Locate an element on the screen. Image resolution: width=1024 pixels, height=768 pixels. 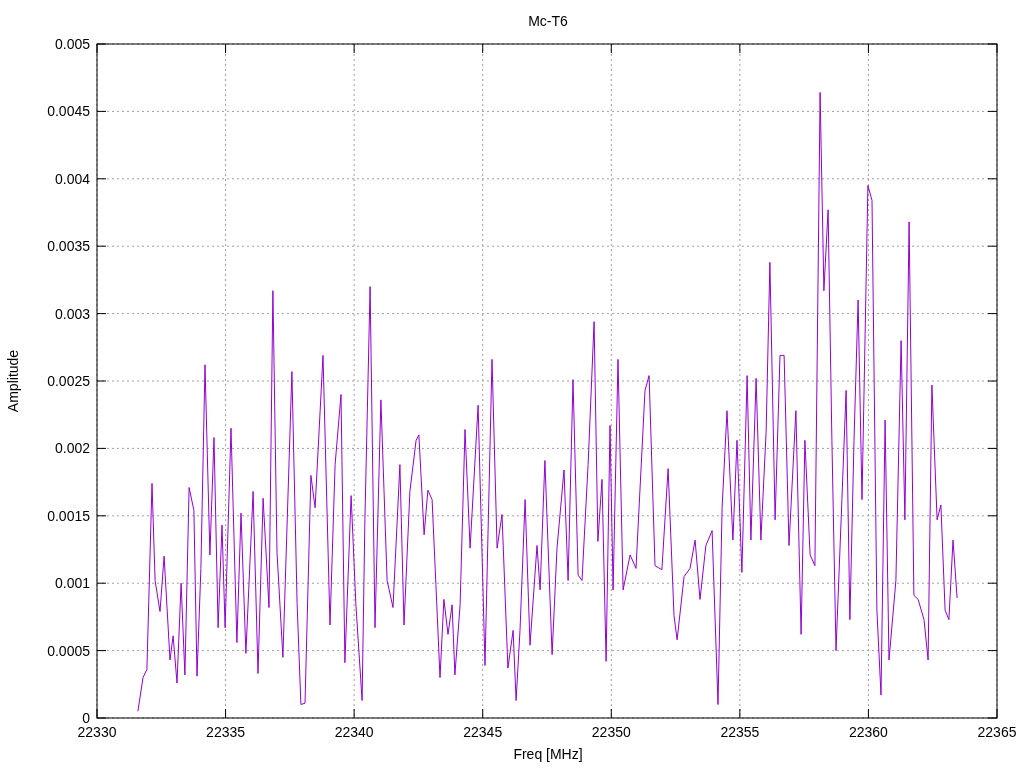
y-axis-tick-label: 0.002 is located at coordinates (72, 448).